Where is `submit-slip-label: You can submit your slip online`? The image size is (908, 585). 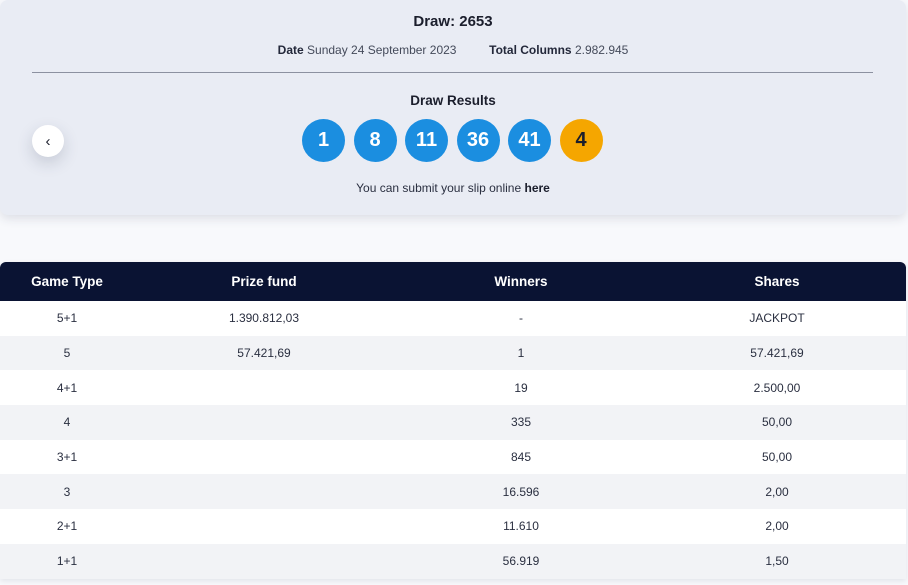 submit-slip-label: You can submit your slip online is located at coordinates (440, 188).